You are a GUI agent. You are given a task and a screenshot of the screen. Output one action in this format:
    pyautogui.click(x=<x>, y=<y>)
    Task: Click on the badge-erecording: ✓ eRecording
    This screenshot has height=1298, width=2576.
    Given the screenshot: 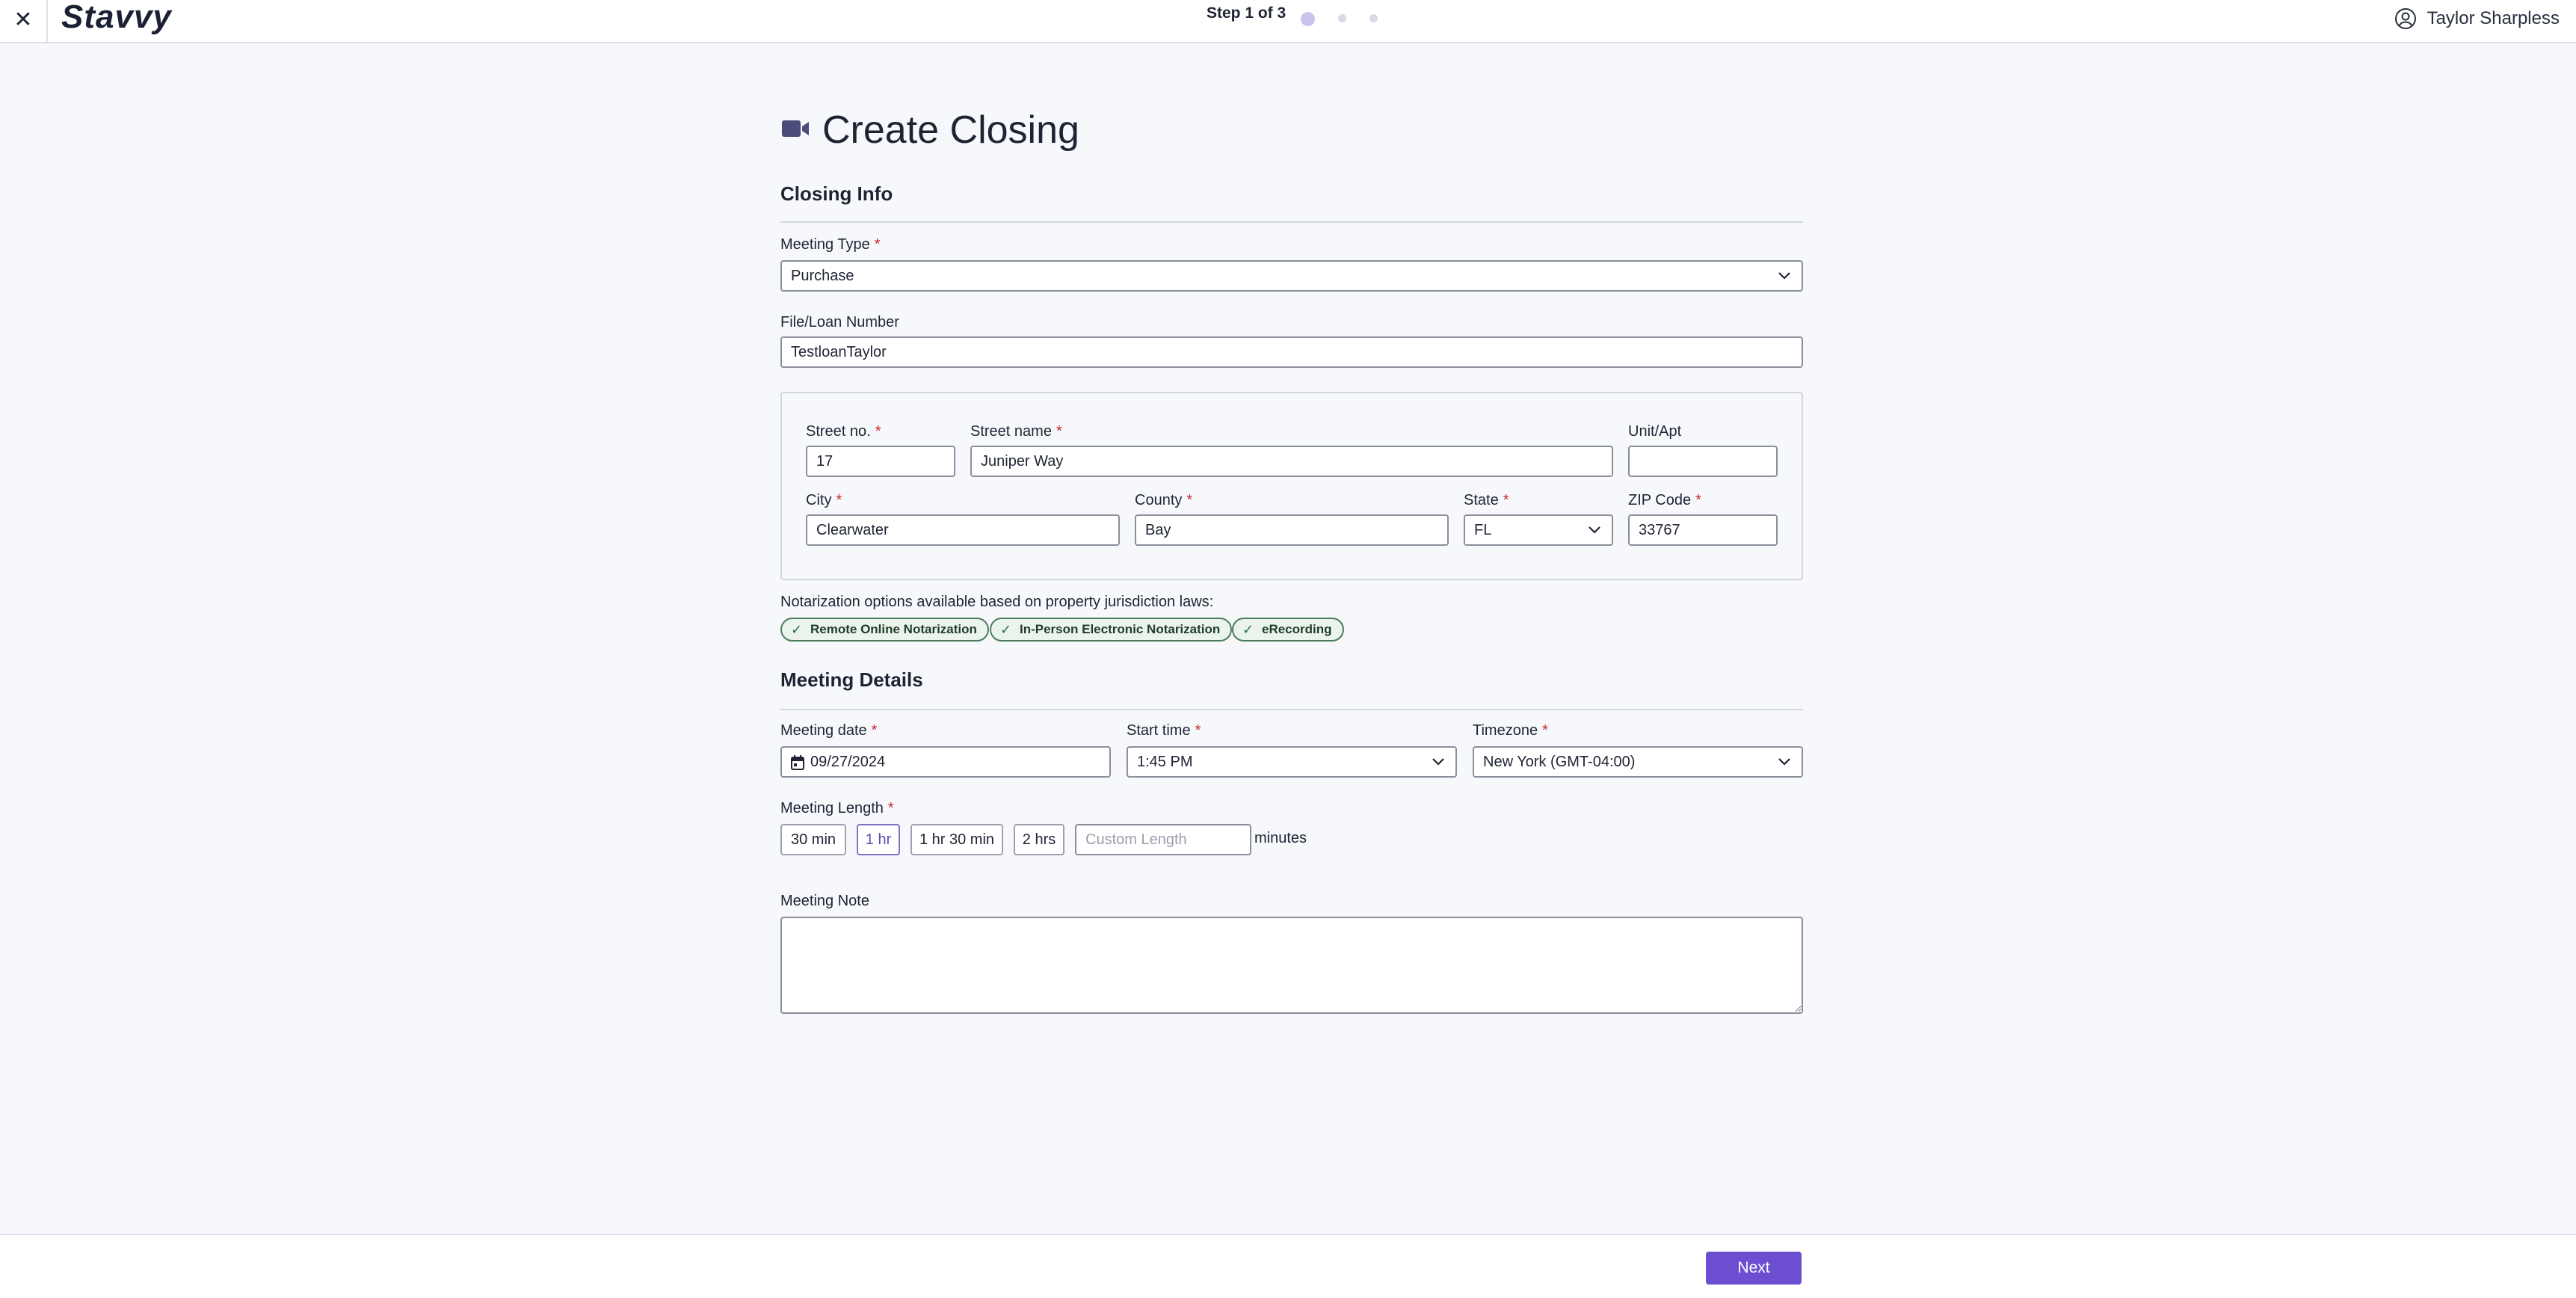 What is the action you would take?
    pyautogui.click(x=1288, y=630)
    